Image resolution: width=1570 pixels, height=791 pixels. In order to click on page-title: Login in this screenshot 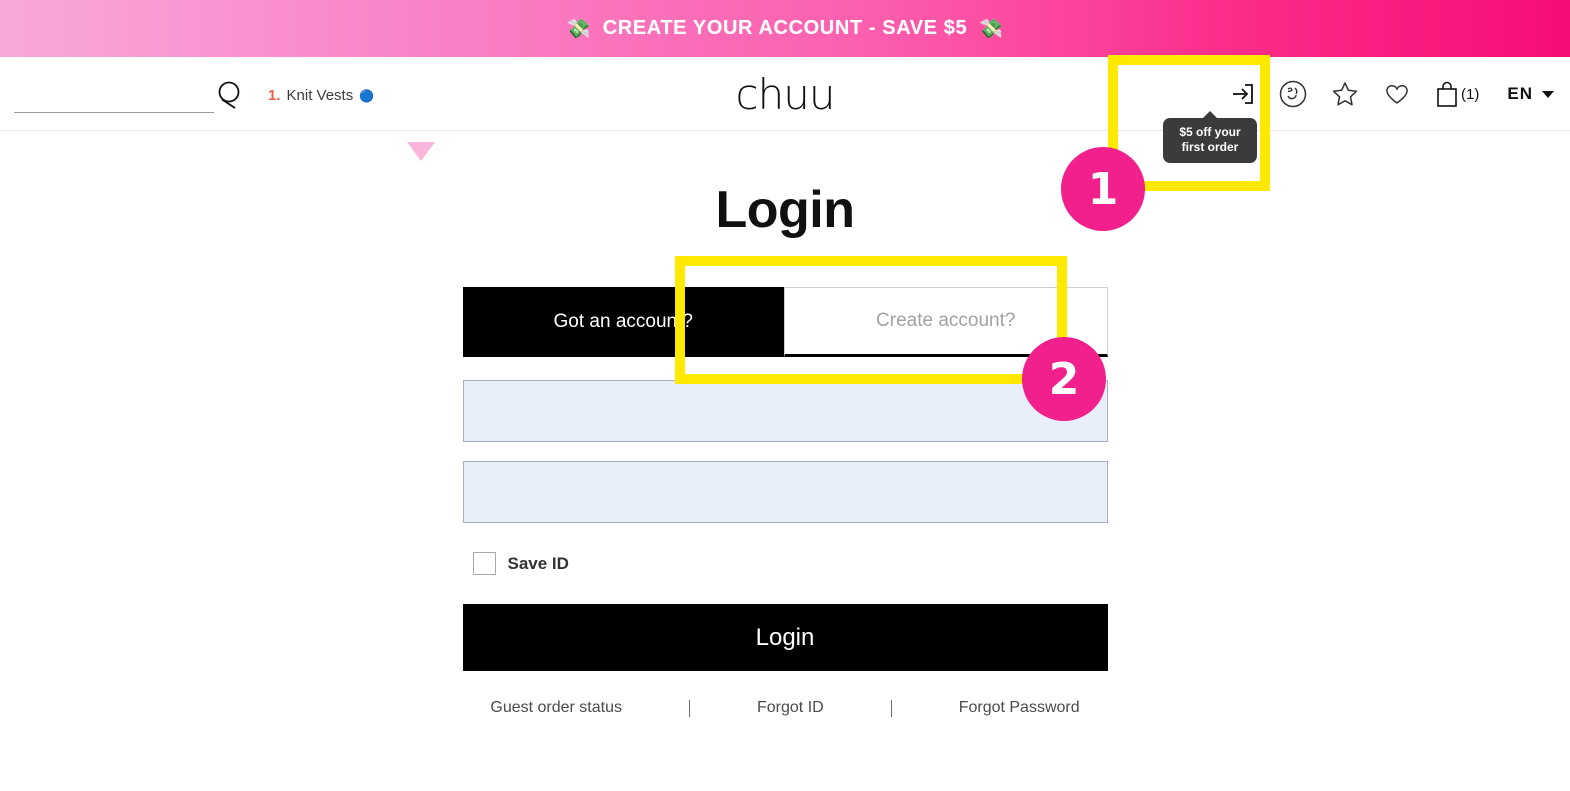, I will do `click(785, 210)`.